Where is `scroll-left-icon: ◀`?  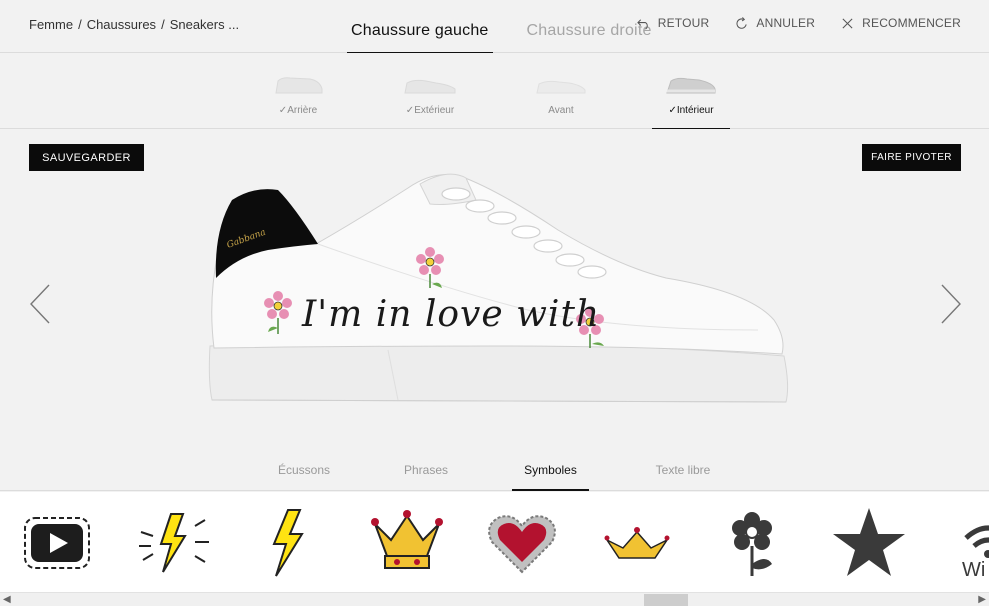
scroll-left-icon: ◀ is located at coordinates (7, 599).